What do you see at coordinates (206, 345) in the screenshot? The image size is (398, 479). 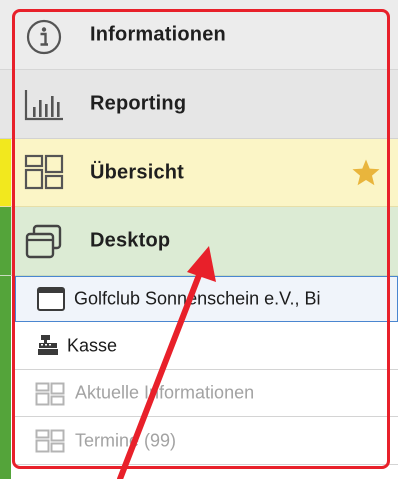 I see `desktop-item-kasse: Kasse` at bounding box center [206, 345].